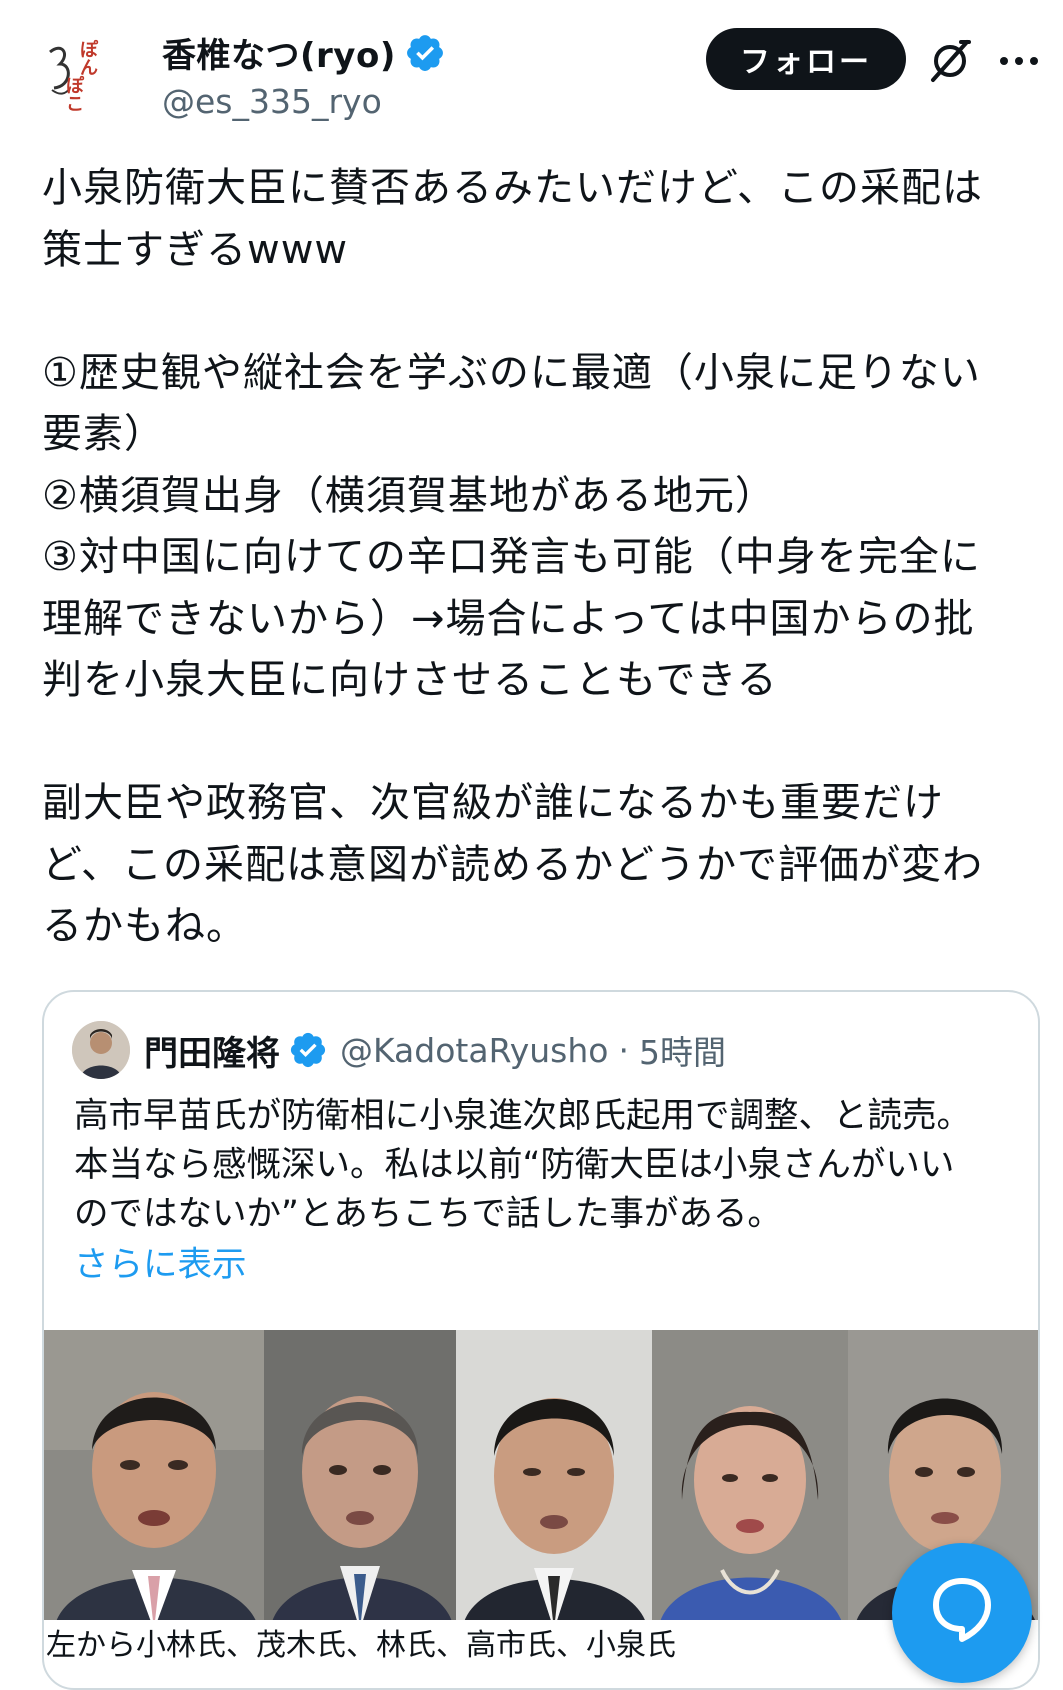 The height and width of the screenshot is (1690, 1063). What do you see at coordinates (512, 219) in the screenshot?
I see `tweet-paragraph: 小泉防衛大臣に賛否あるみたいだけど、この采配は 策士すぎるwww` at bounding box center [512, 219].